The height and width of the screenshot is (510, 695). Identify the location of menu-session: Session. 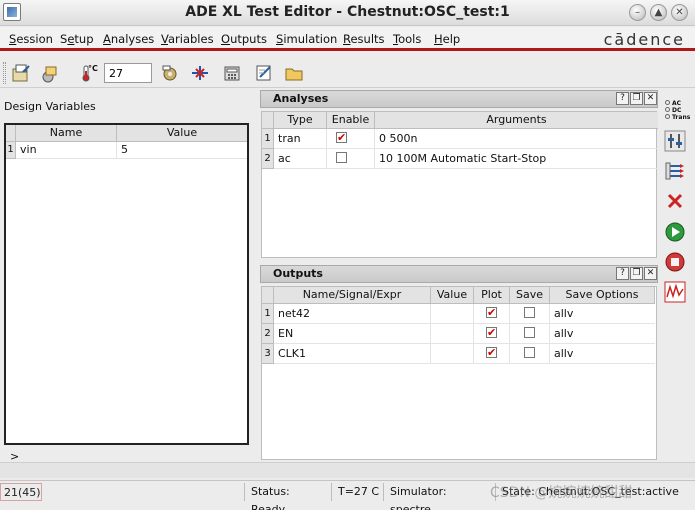
(31, 39).